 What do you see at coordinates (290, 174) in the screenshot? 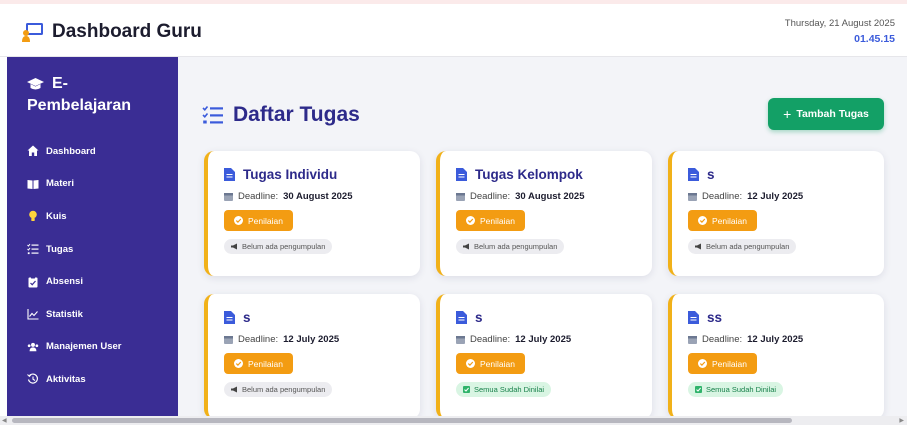
I see `task-title: Tugas Individu` at bounding box center [290, 174].